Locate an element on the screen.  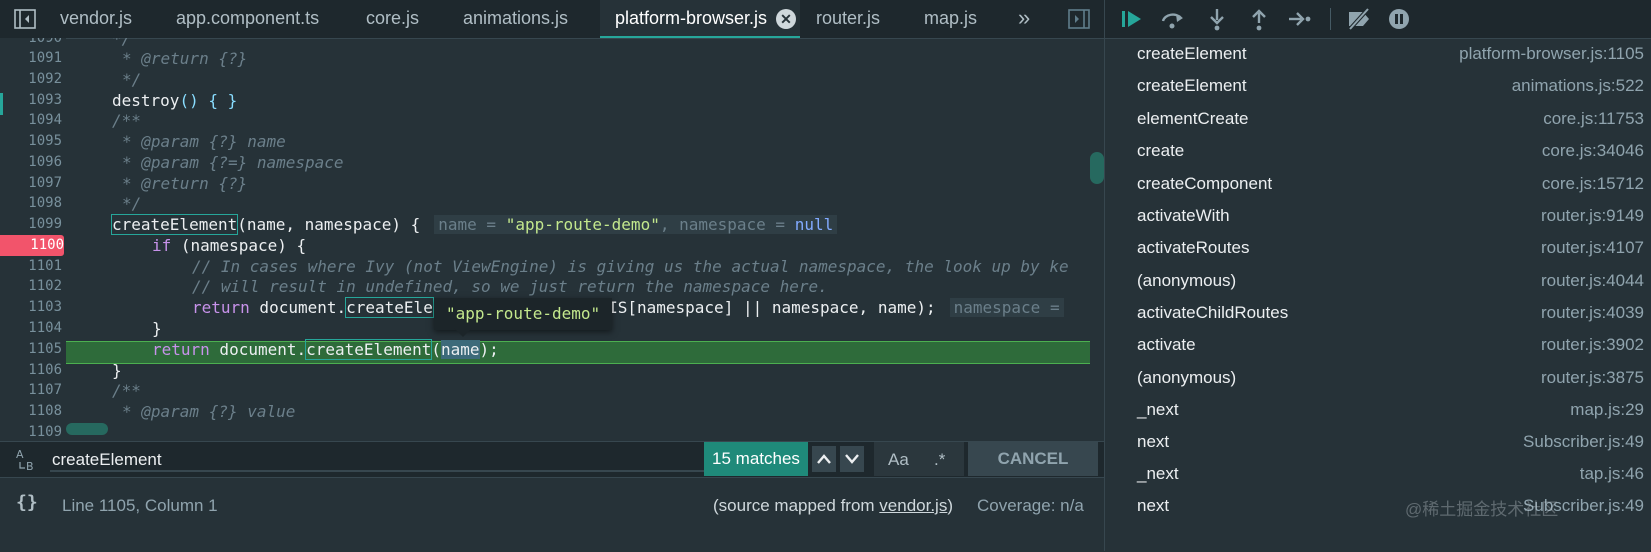
deactivate-breakpoints-icon is located at coordinates (1358, 19).